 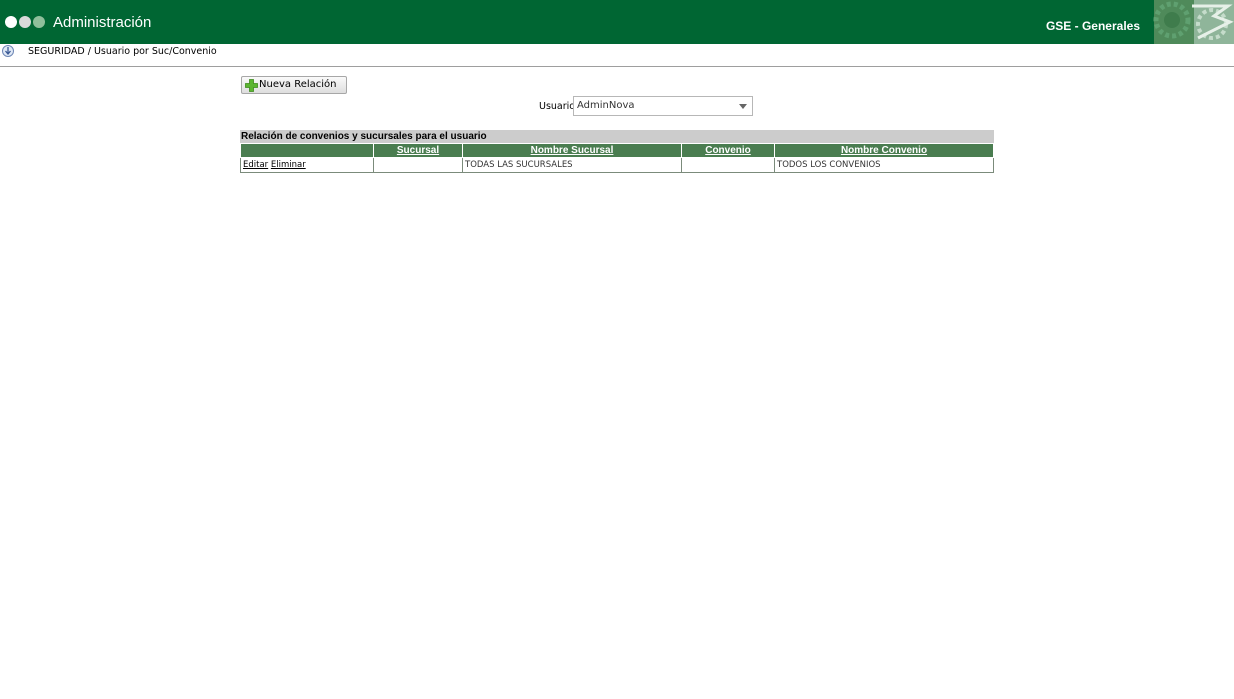 What do you see at coordinates (884, 165) in the screenshot?
I see `nombre-convenio-cell: TODOS LOS CONVENIOS` at bounding box center [884, 165].